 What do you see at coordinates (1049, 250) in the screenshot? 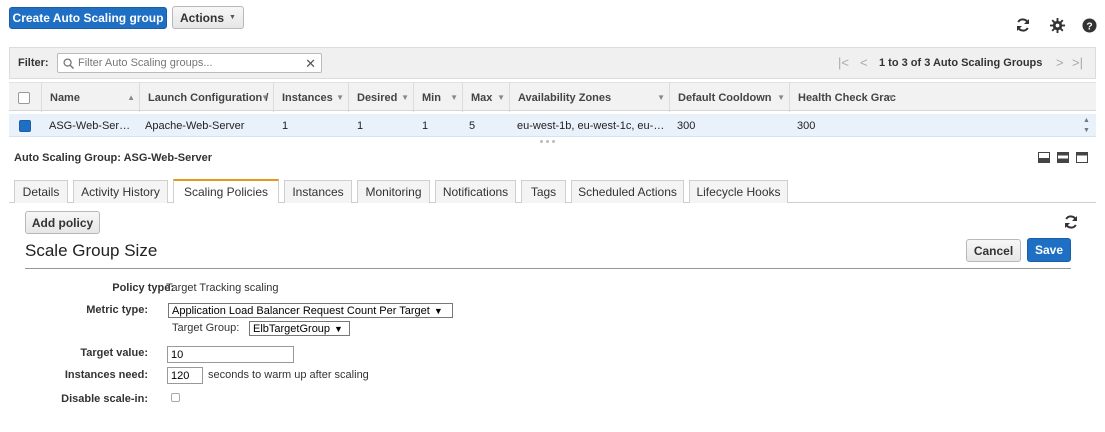
I see `save-button: Save` at bounding box center [1049, 250].